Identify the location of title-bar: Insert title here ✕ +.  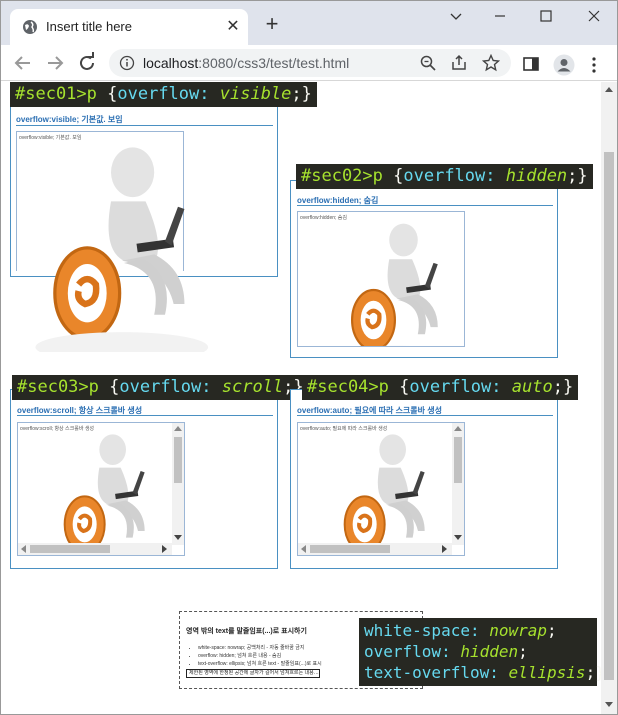
(309, 23).